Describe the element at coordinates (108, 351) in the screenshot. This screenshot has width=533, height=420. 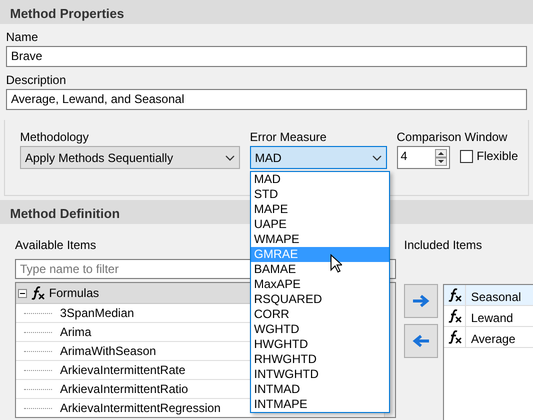
I see `tree-item: ArimaWithSeason` at that location.